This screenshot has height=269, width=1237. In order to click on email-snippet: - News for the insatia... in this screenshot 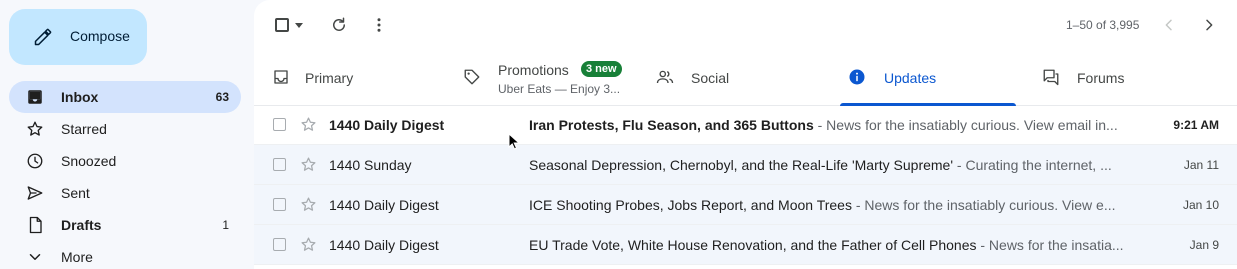, I will do `click(1050, 245)`.